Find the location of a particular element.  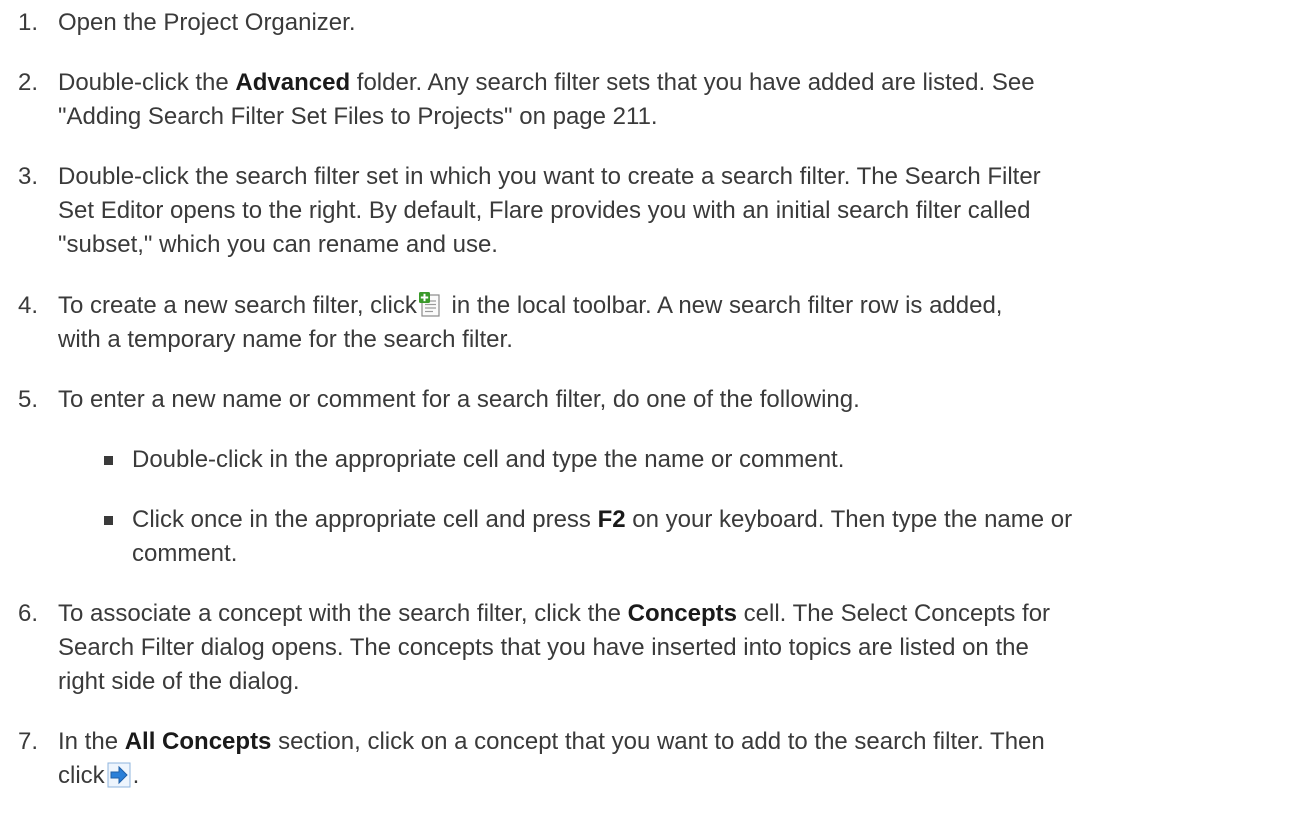

step-1: 1. Open the Project Organizer. is located at coordinates (653, 23).